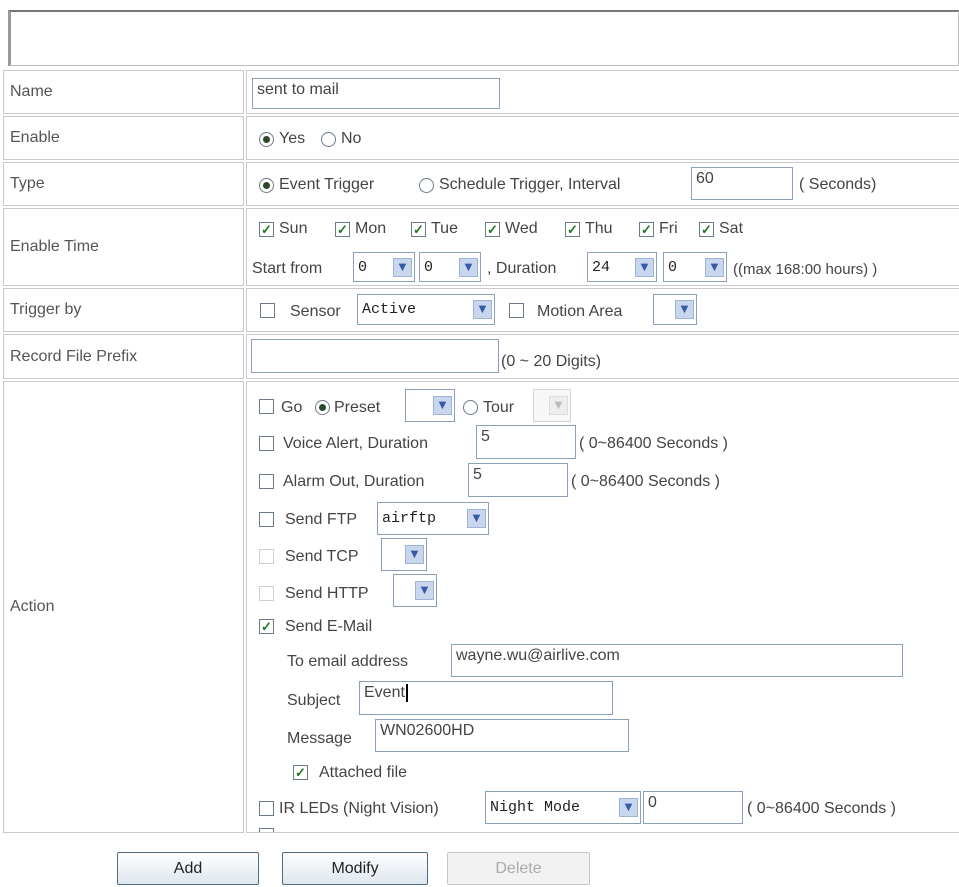  I want to click on start-min-select: 0 ▼, so click(450, 267).